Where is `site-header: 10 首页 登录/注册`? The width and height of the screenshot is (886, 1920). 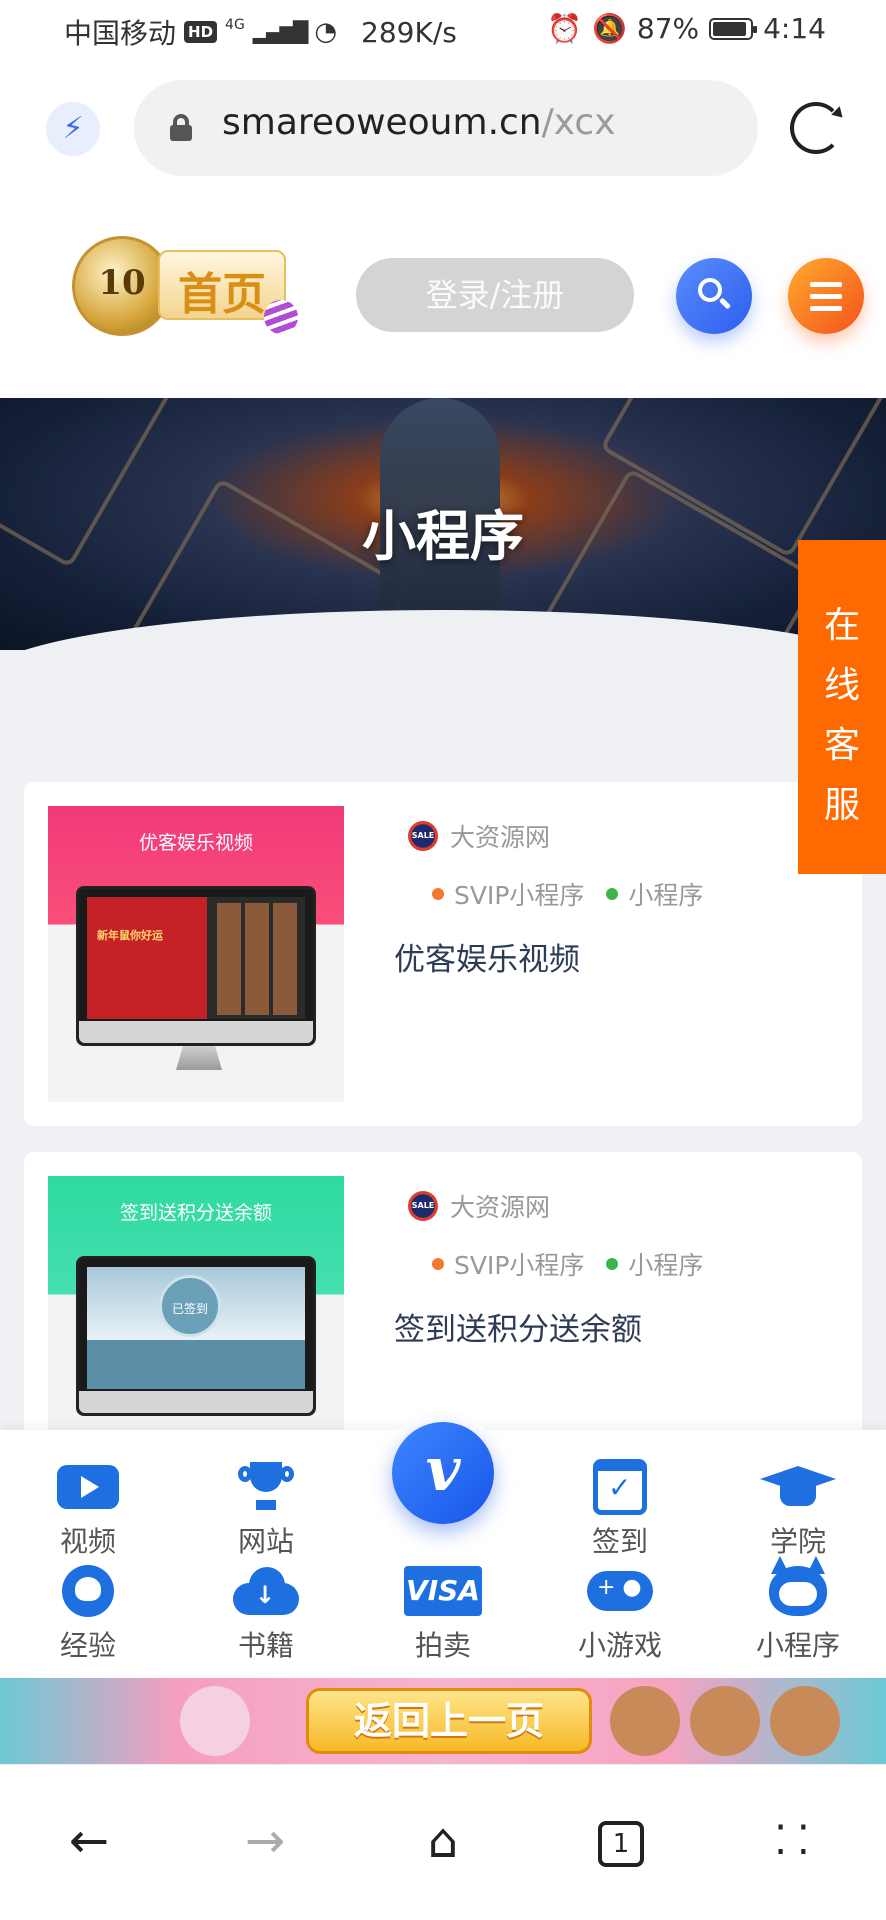 site-header: 10 首页 登录/注册 is located at coordinates (443, 295).